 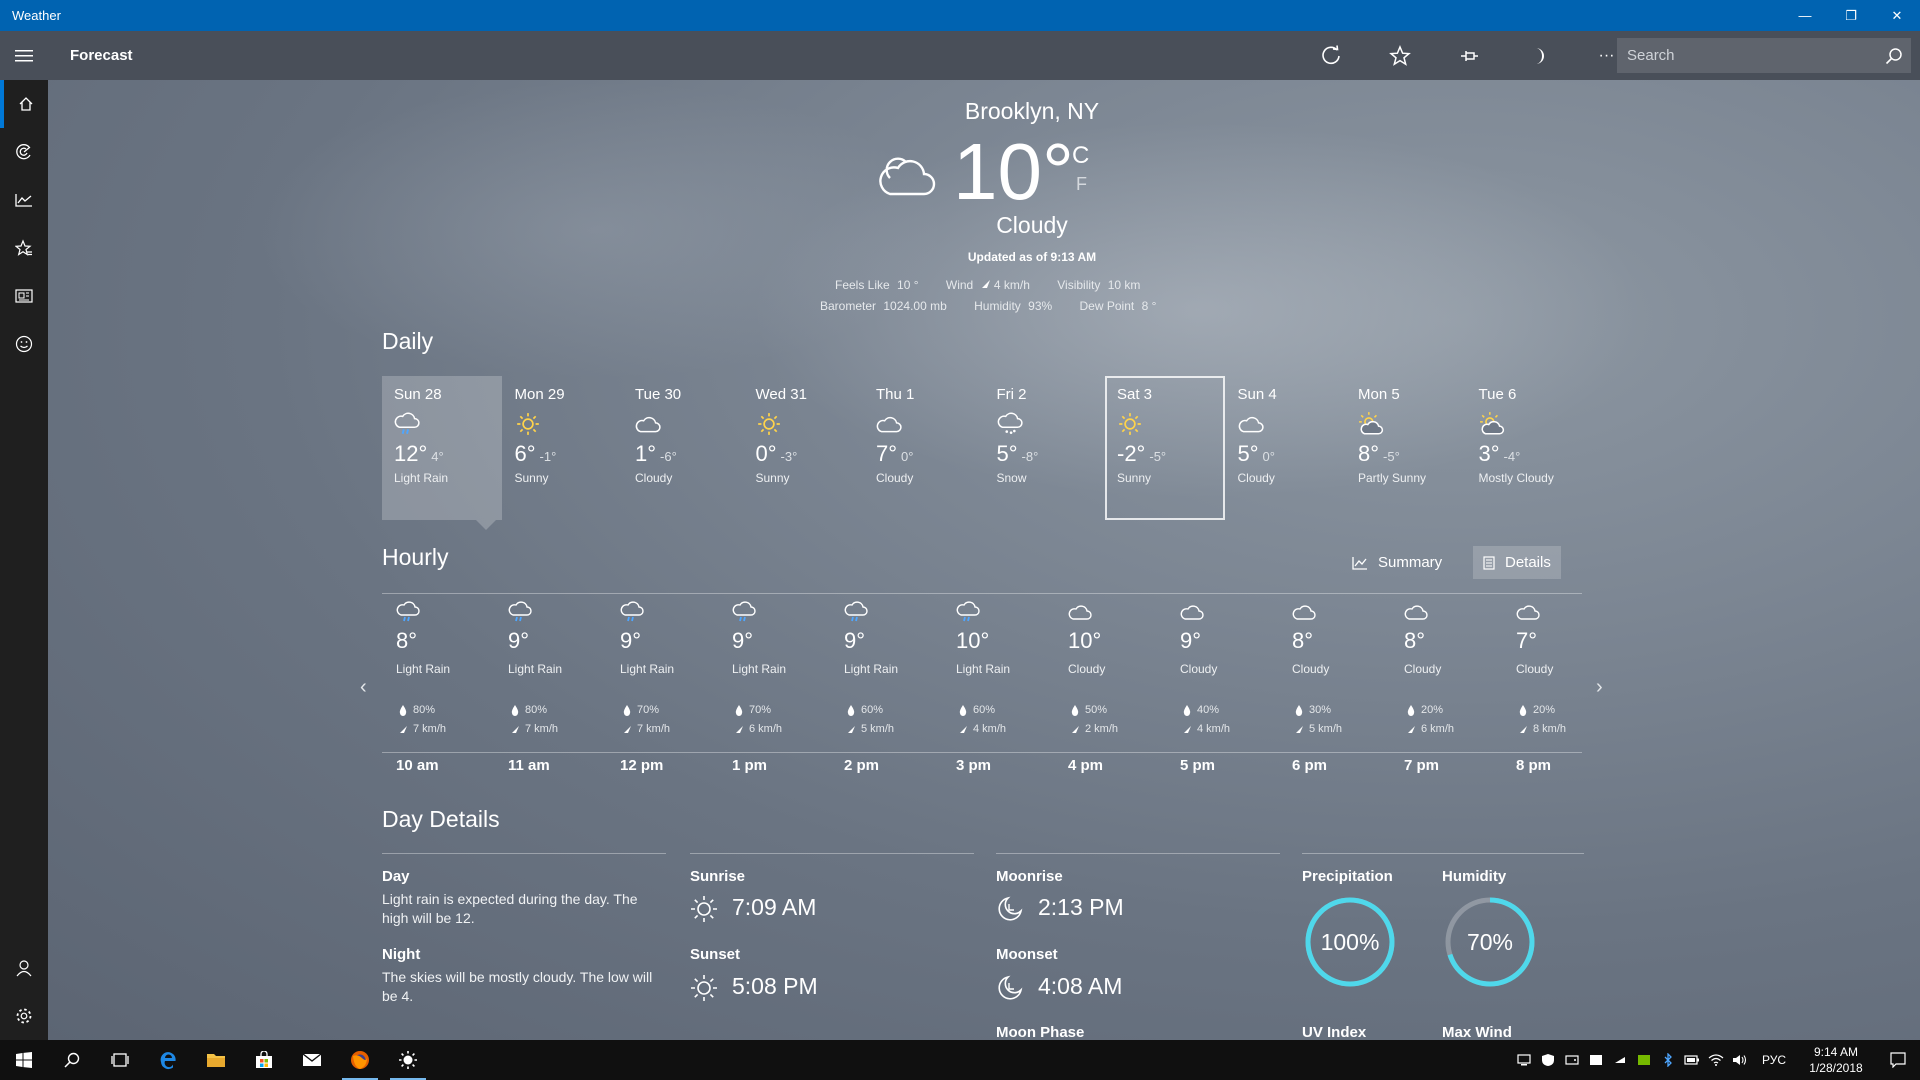 What do you see at coordinates (72, 1060) in the screenshot?
I see `taskbar-search-button` at bounding box center [72, 1060].